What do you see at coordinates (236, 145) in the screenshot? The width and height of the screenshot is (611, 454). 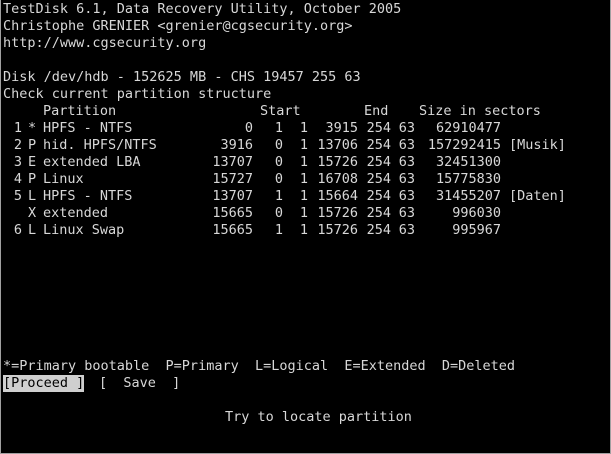 I see `start-cylinder: 3916` at bounding box center [236, 145].